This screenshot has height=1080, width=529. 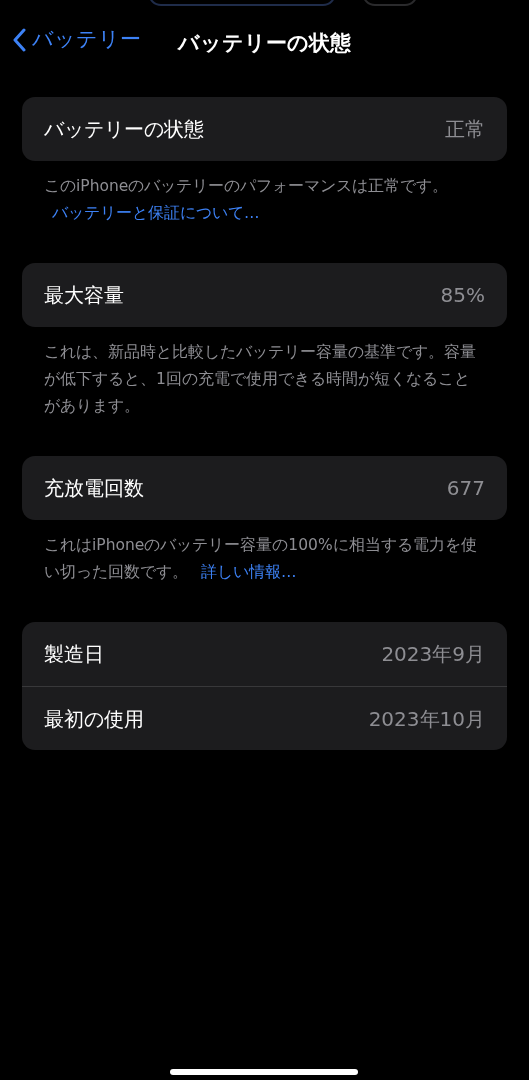 I want to click on row-label: 最大容量, so click(x=84, y=295).